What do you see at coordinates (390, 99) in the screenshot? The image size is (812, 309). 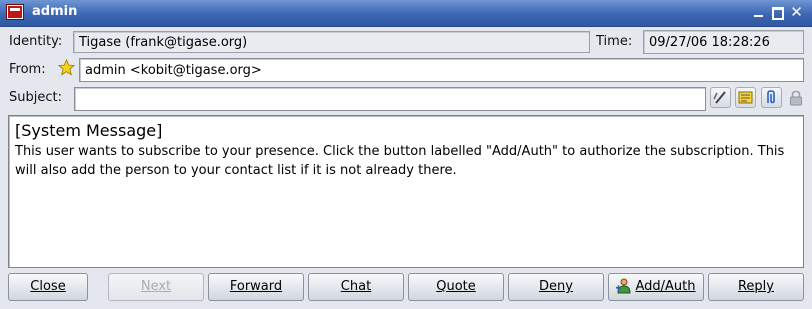 I see `subject-input` at bounding box center [390, 99].